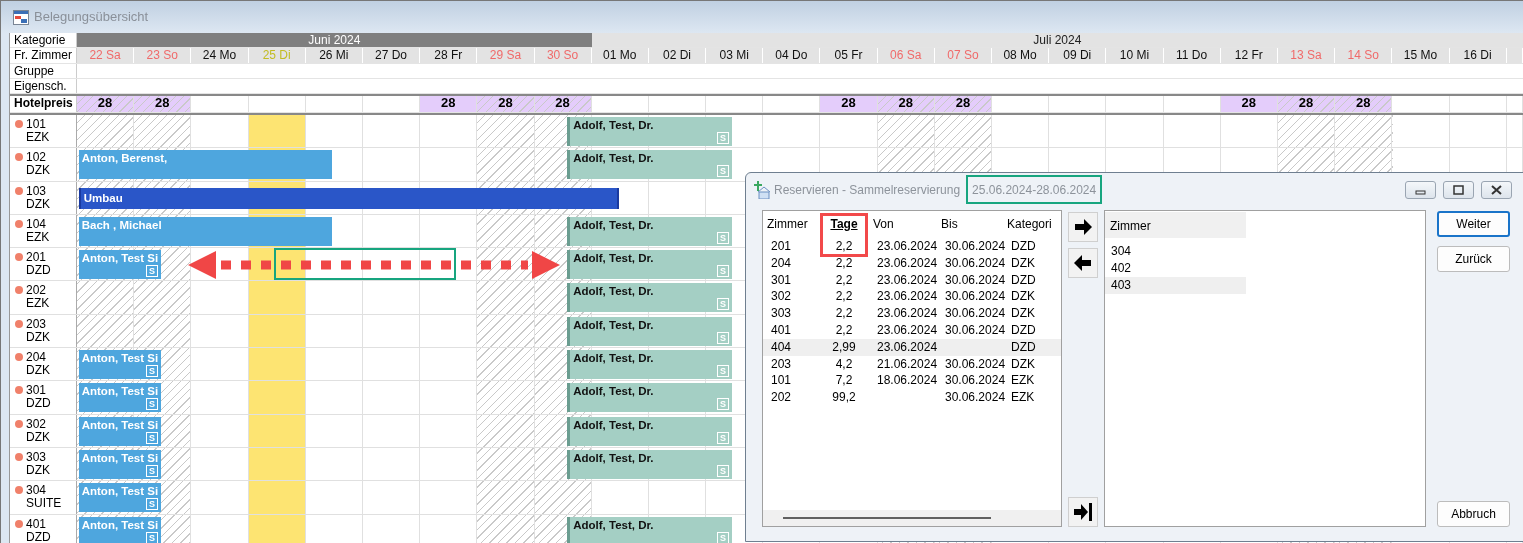  Describe the element at coordinates (1023, 381) in the screenshot. I see `list-cell-text: EZK` at that location.